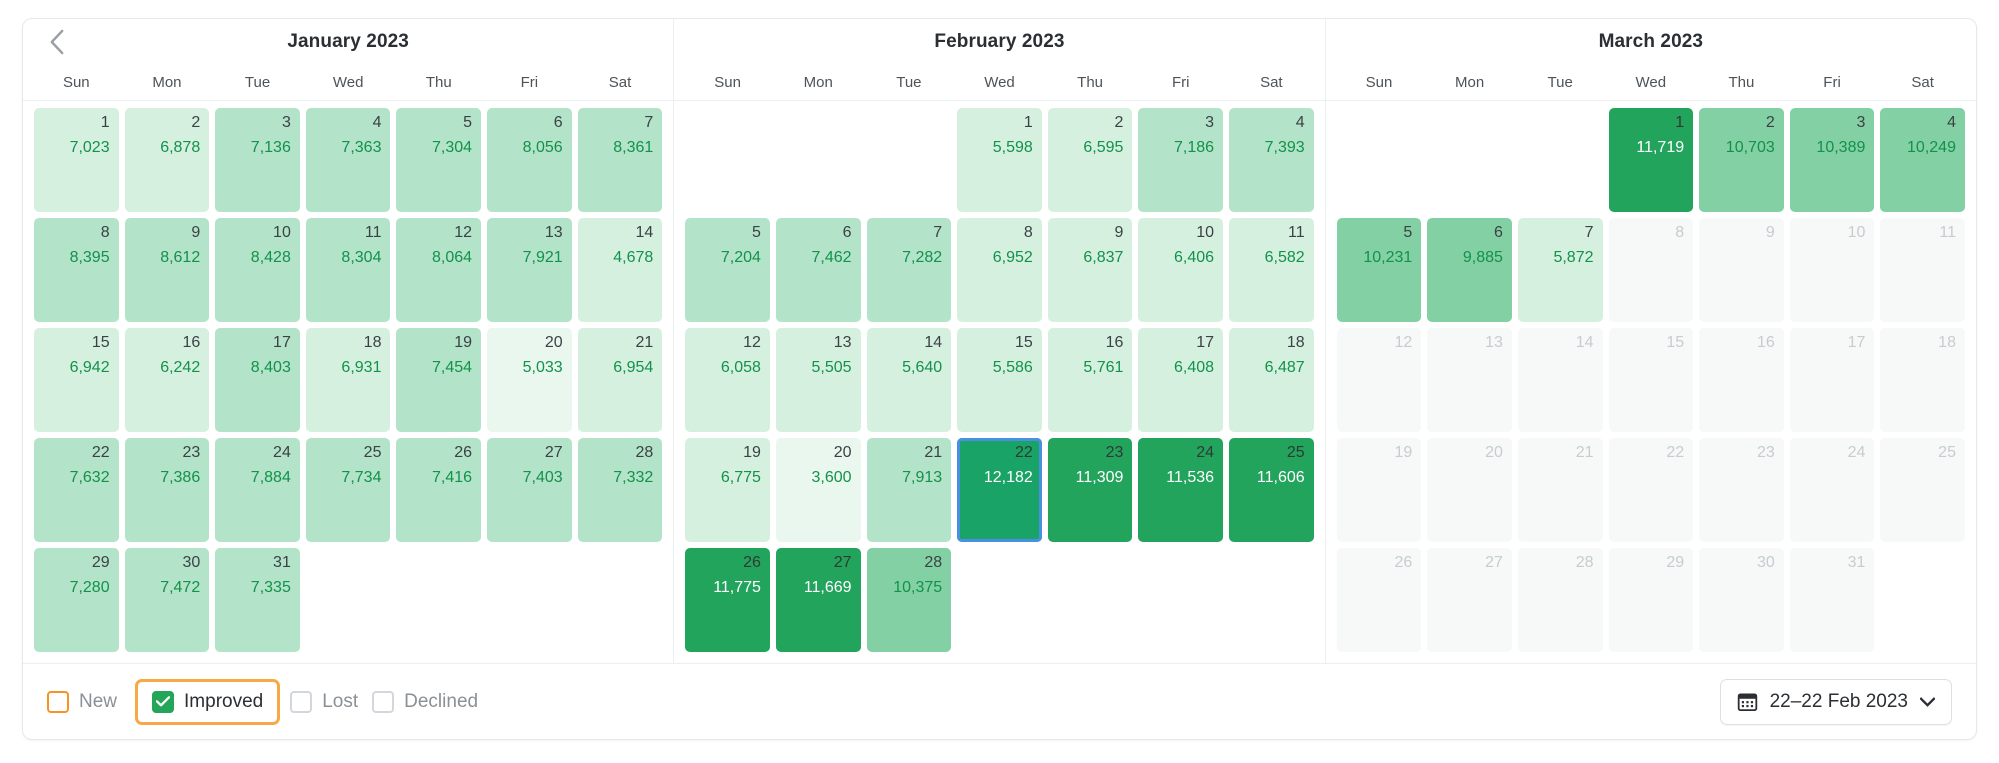 The width and height of the screenshot is (1999, 763). Describe the element at coordinates (452, 147) in the screenshot. I see `day-value: 7,304` at that location.